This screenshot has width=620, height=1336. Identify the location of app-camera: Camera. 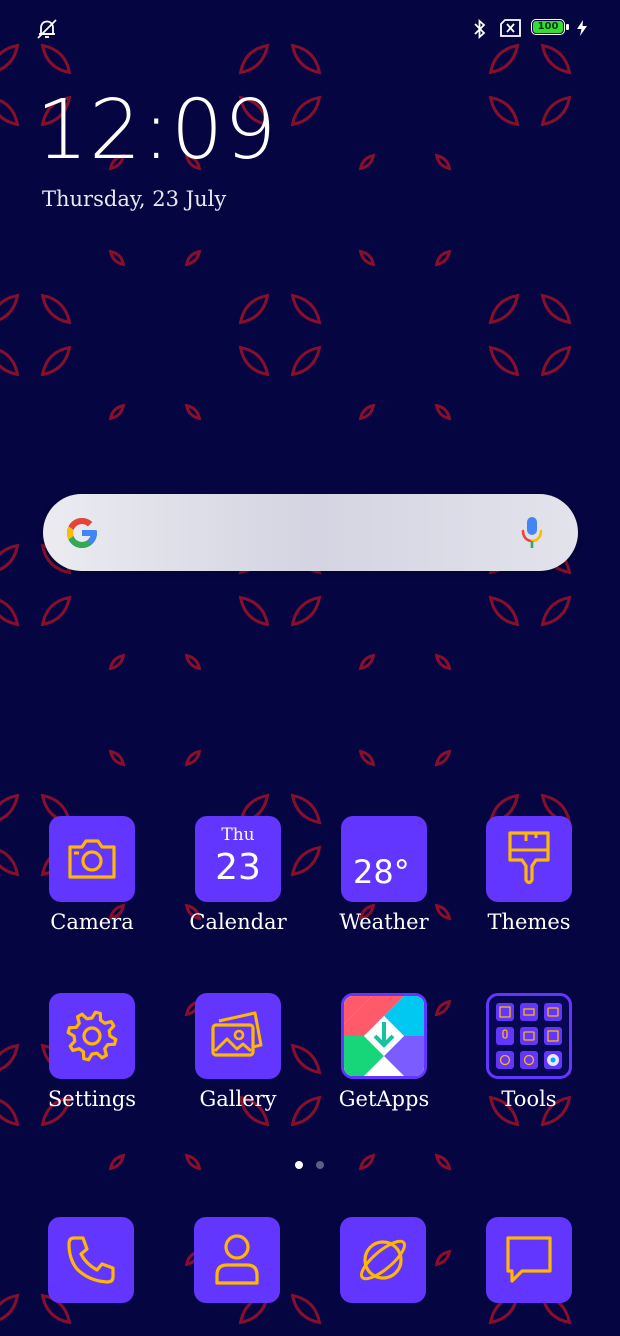
(92, 875).